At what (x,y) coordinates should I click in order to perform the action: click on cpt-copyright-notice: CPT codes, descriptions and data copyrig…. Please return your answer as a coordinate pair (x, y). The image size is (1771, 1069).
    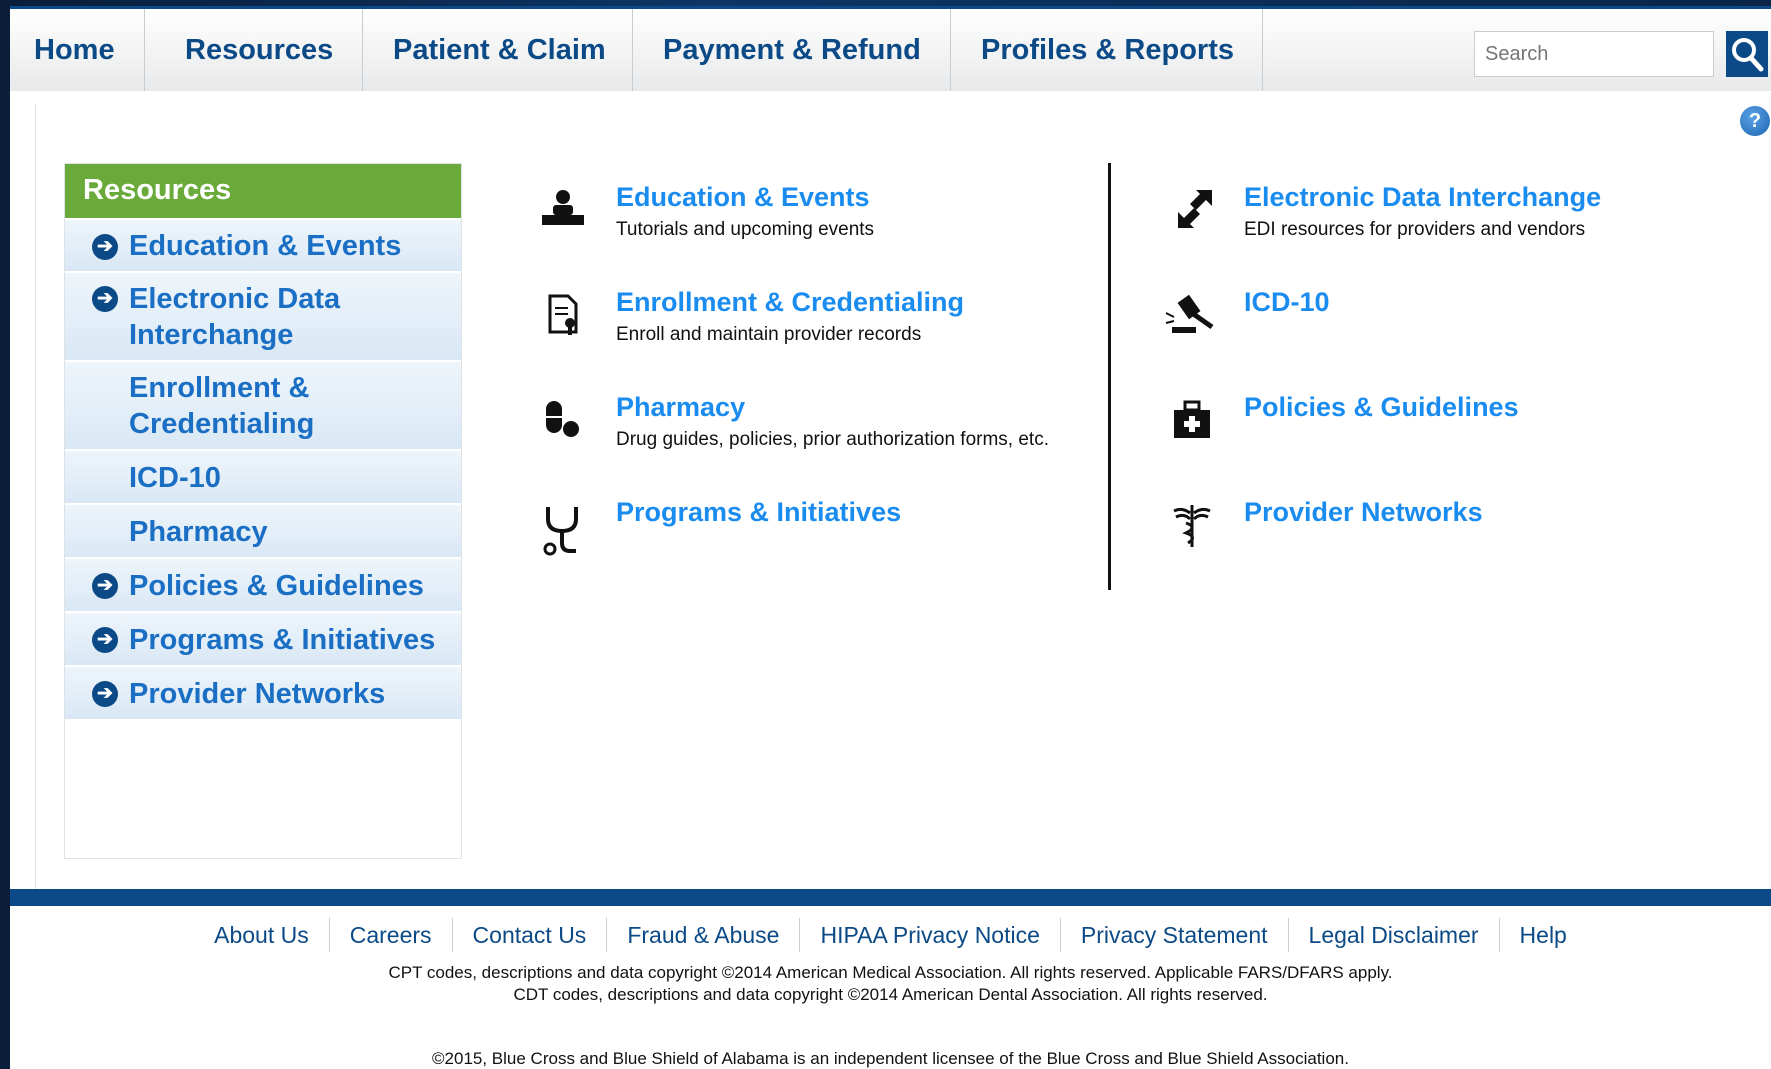
    Looking at the image, I should click on (890, 972).